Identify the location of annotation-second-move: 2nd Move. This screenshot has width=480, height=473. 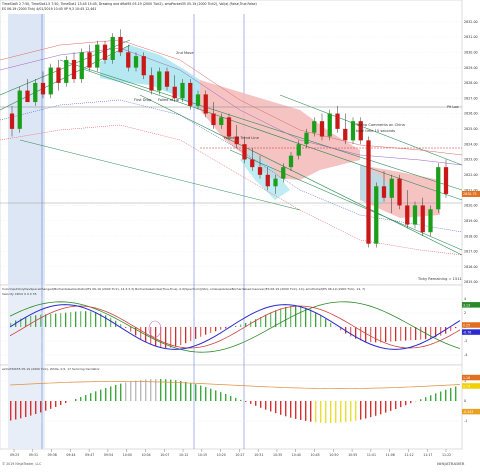
(185, 53).